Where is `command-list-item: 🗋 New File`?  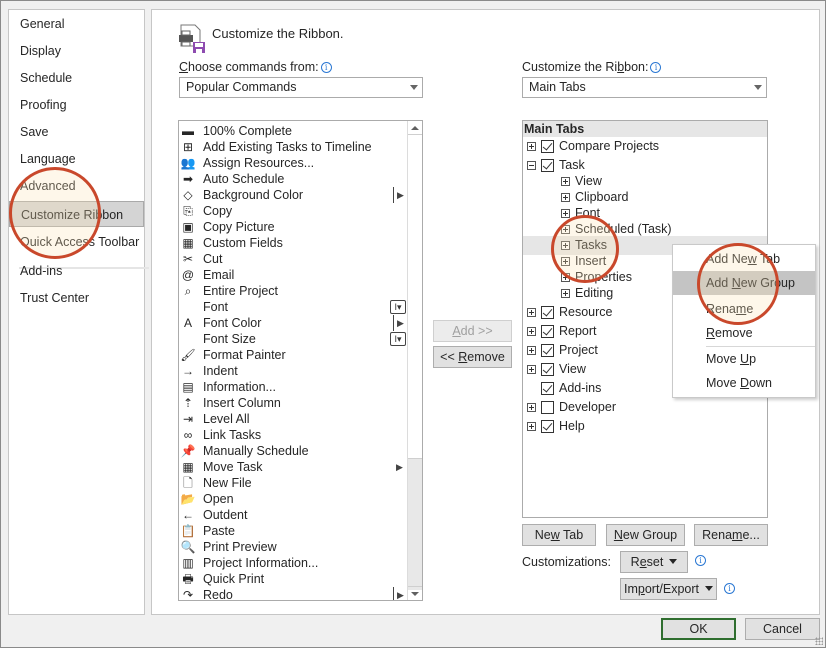
command-list-item: 🗋 New File is located at coordinates (294, 483).